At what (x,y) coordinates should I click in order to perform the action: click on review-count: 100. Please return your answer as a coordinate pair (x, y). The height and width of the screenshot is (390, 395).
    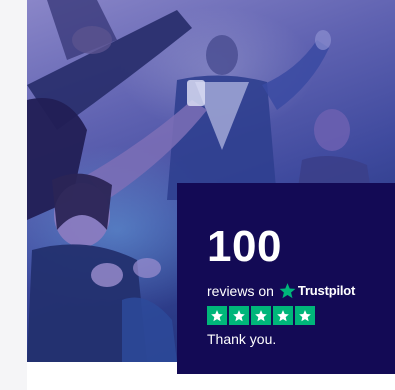
    Looking at the image, I should click on (244, 246).